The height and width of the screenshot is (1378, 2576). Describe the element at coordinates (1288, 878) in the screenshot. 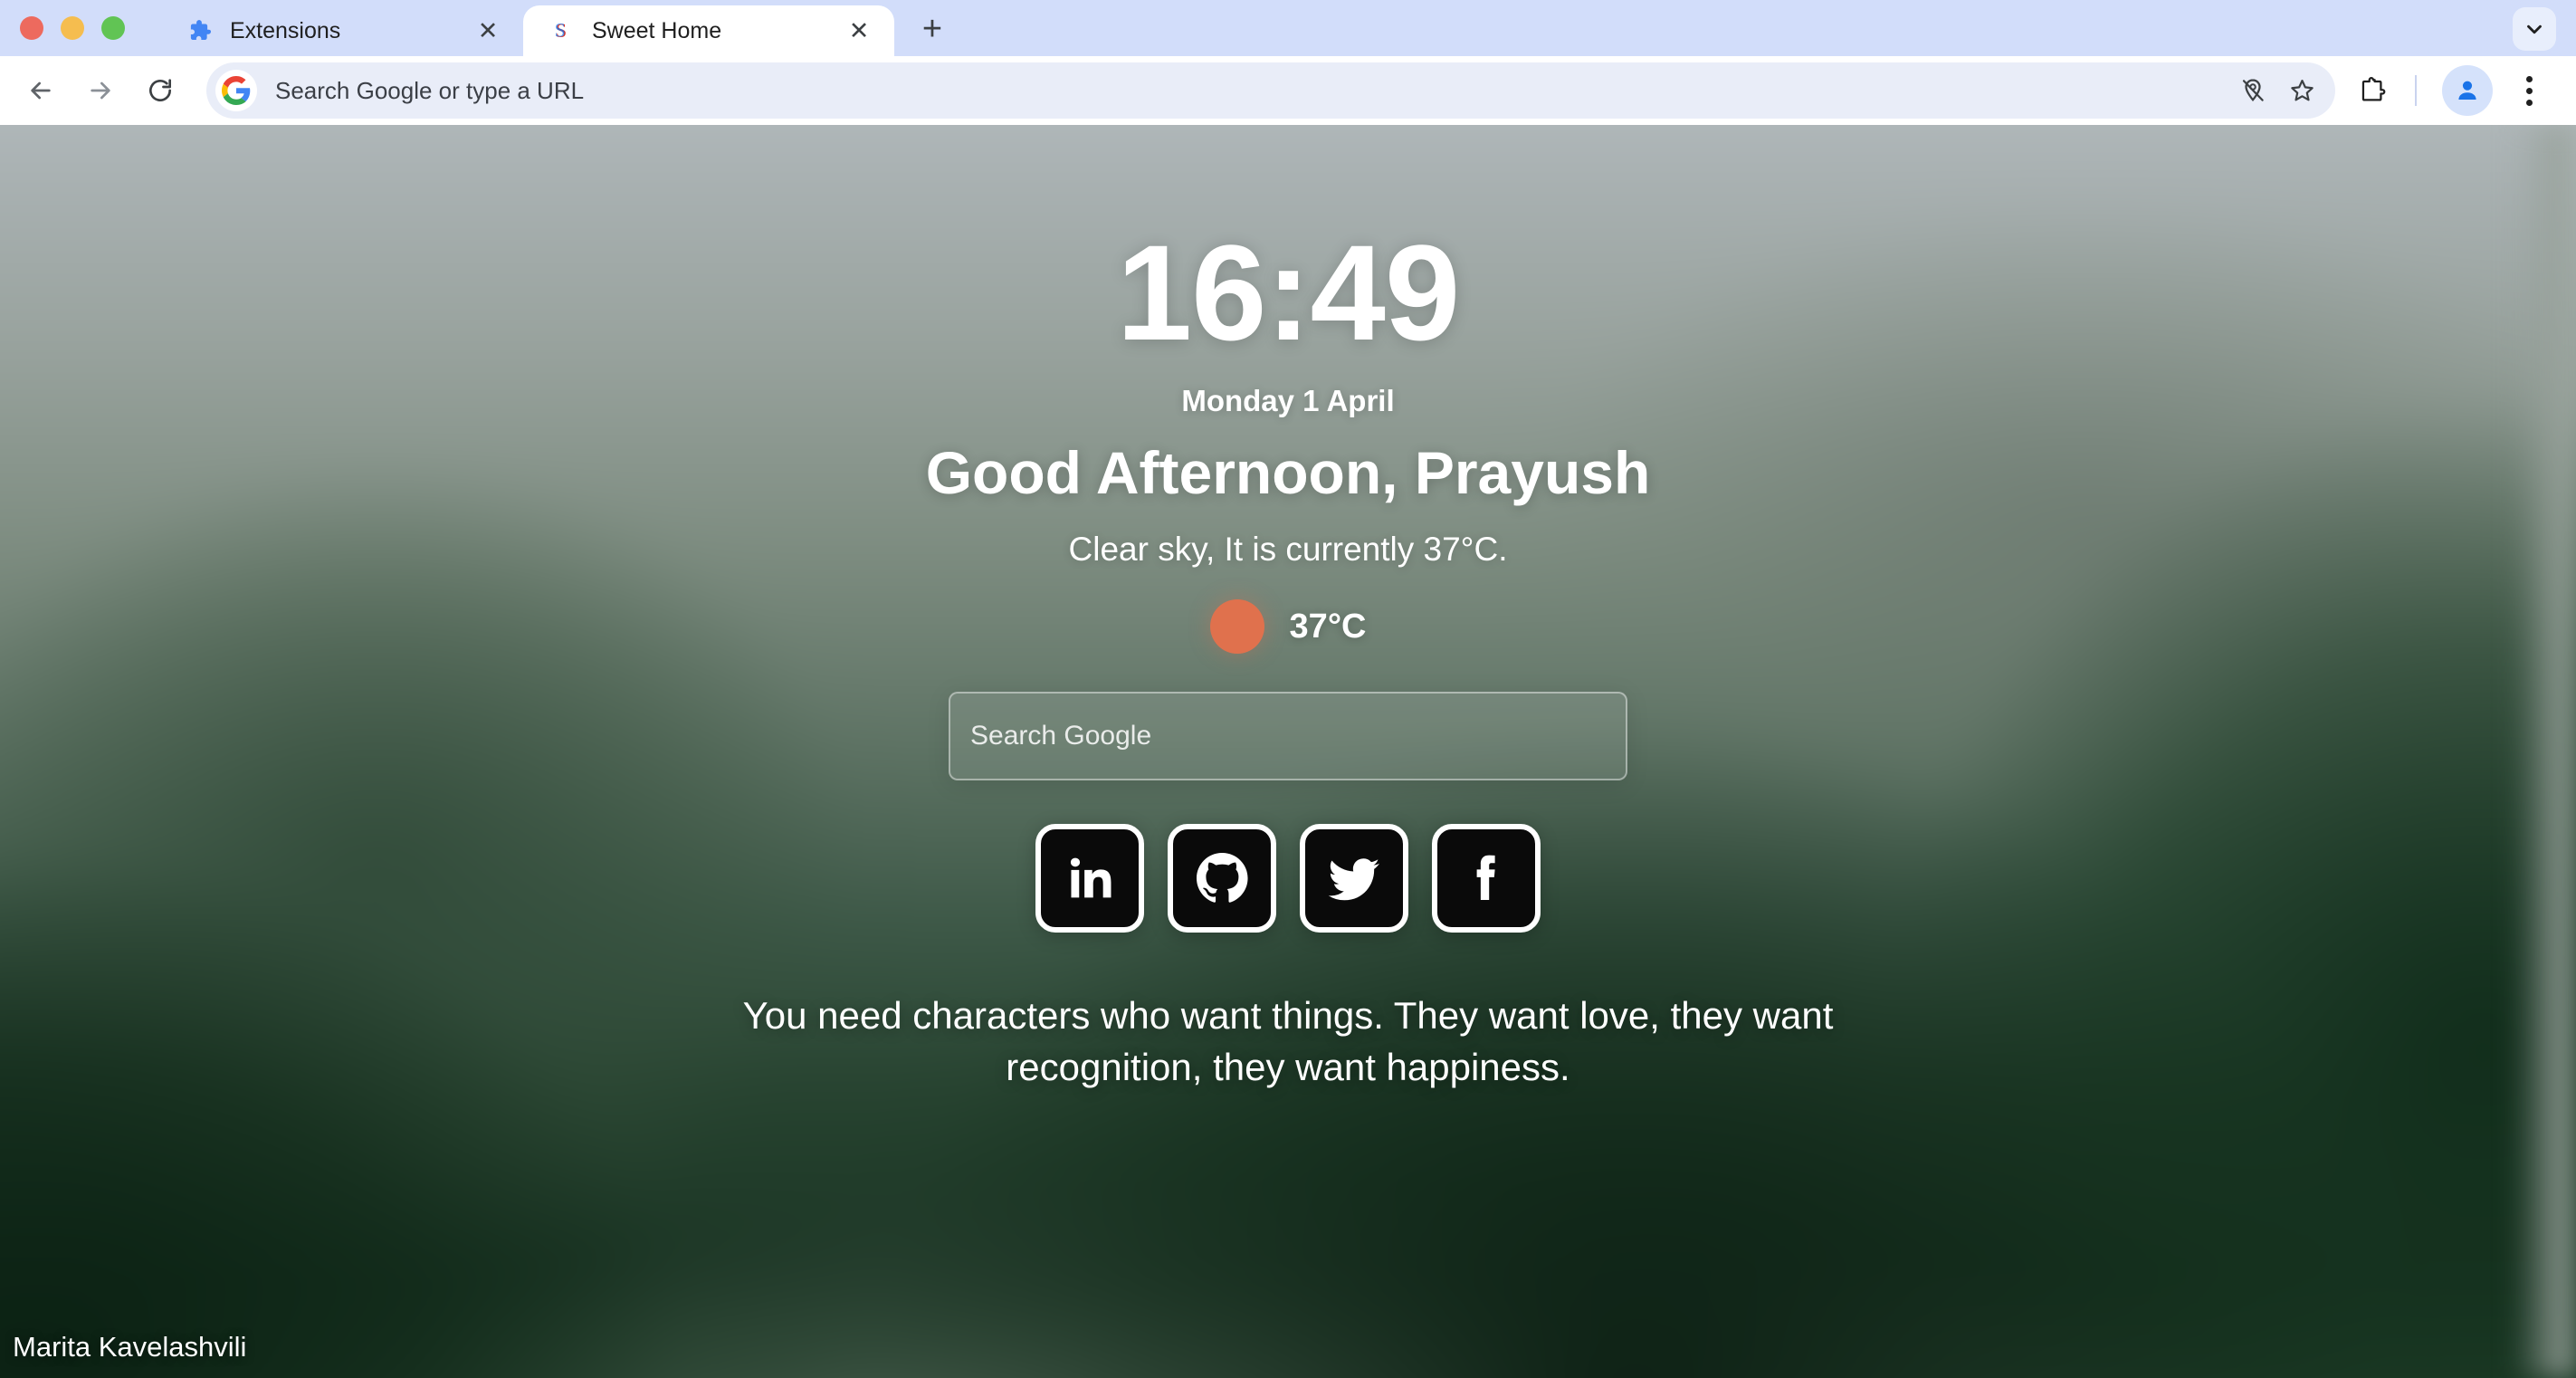

I see `social-links` at that location.